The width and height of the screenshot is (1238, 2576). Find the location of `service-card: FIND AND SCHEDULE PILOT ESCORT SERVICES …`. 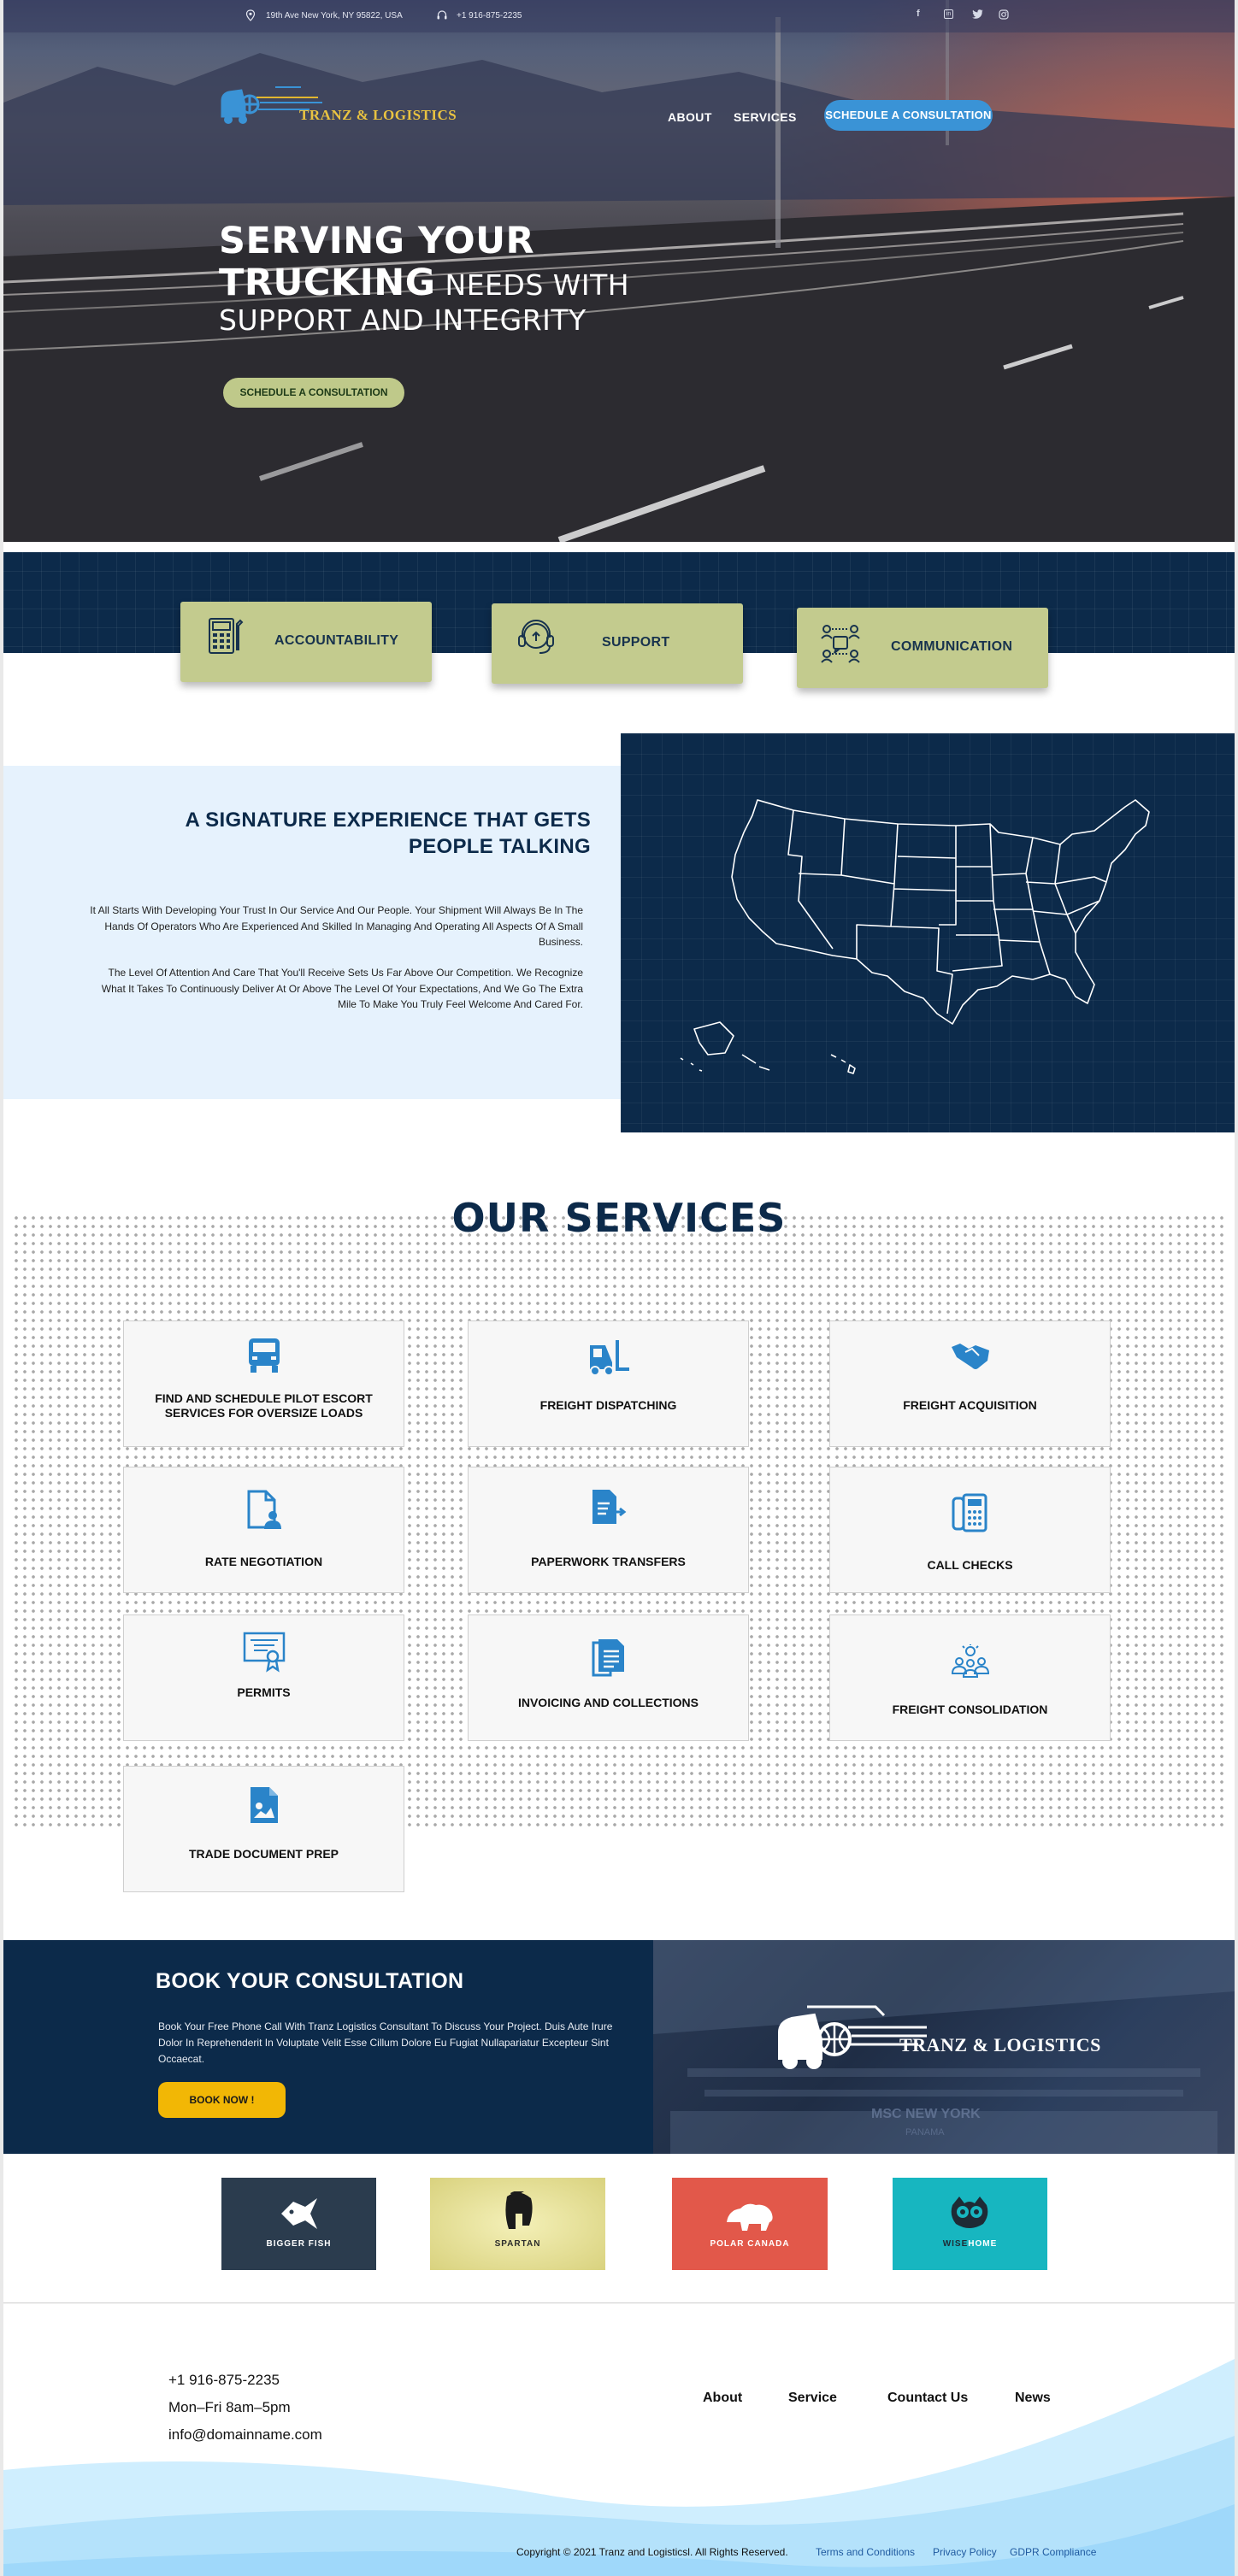

service-card: FIND AND SCHEDULE PILOT ESCORT SERVICES … is located at coordinates (263, 1383).